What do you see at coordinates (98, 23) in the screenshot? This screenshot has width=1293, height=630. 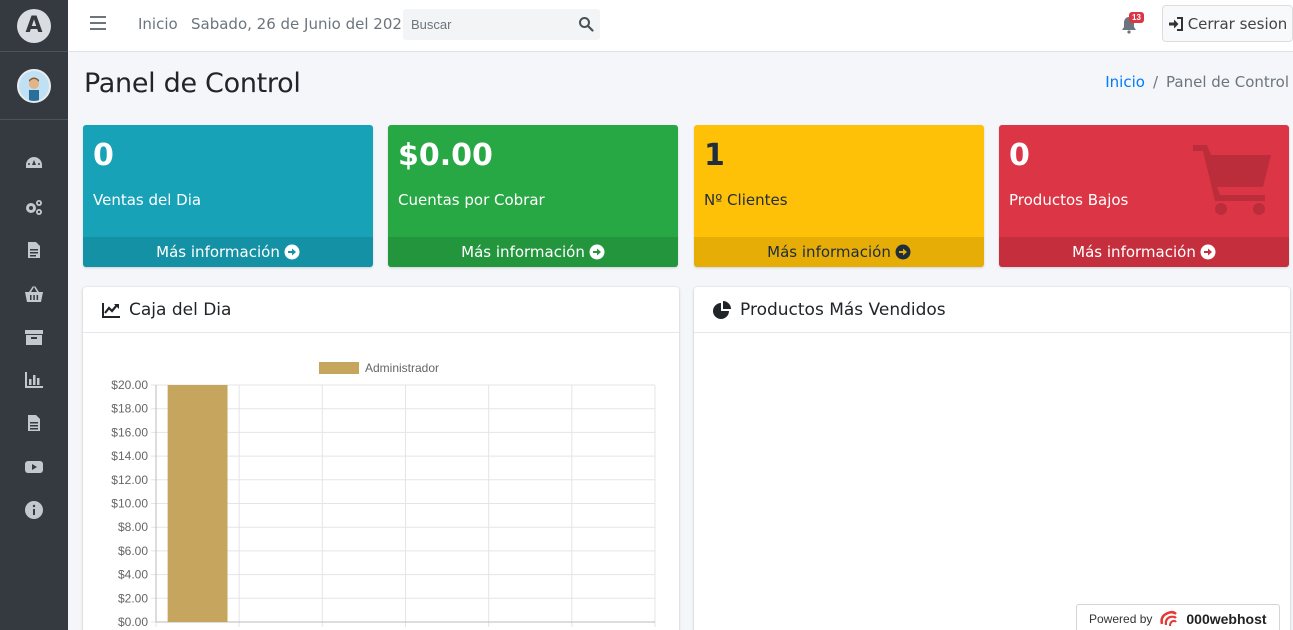 I see `menu-toggle-icon` at bounding box center [98, 23].